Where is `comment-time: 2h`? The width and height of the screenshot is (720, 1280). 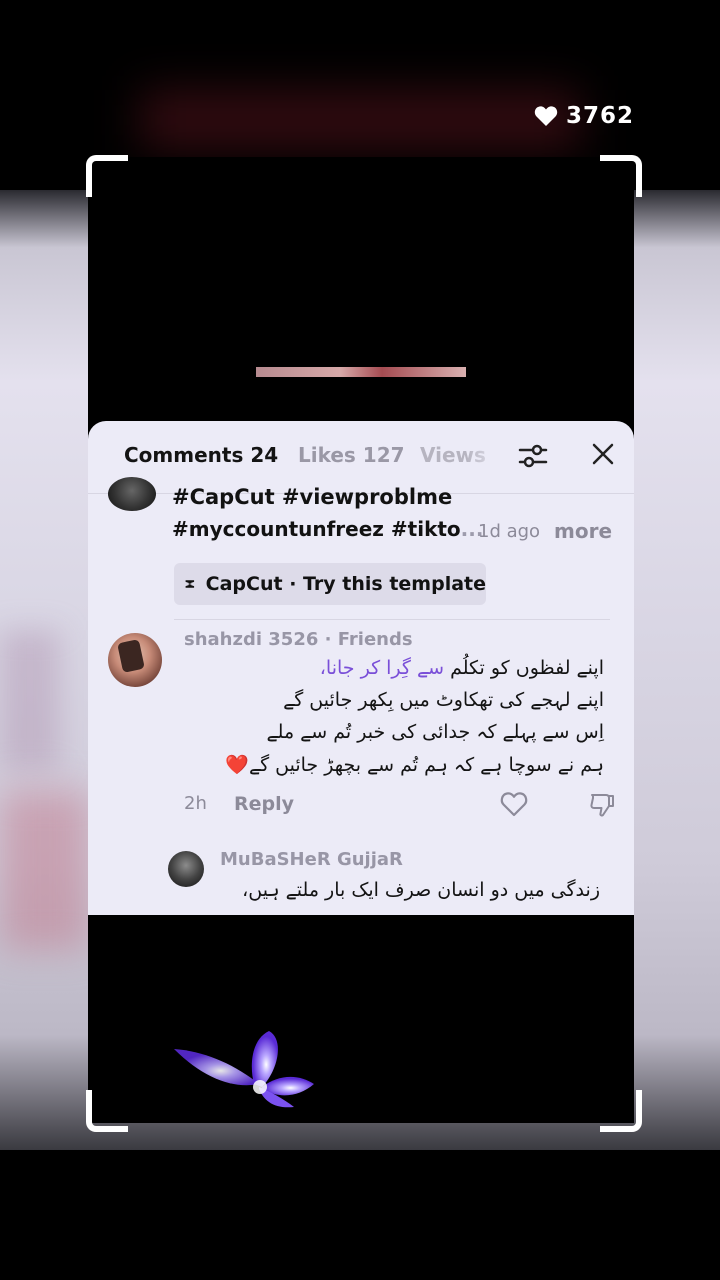 comment-time: 2h is located at coordinates (195, 803).